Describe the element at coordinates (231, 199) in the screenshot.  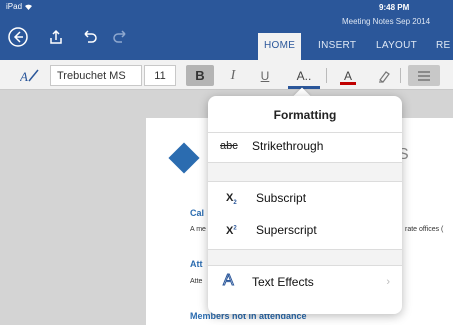
I see `subscript-icon: X2` at that location.